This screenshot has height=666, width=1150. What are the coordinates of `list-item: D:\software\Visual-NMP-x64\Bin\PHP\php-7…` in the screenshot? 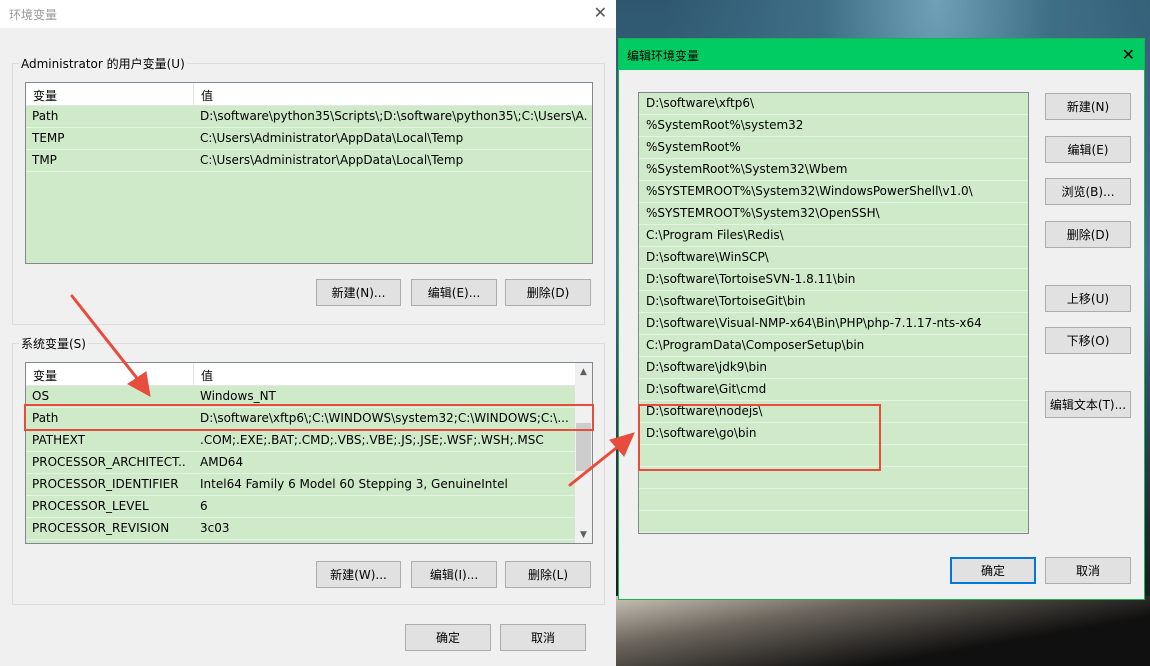 It's located at (833, 324).